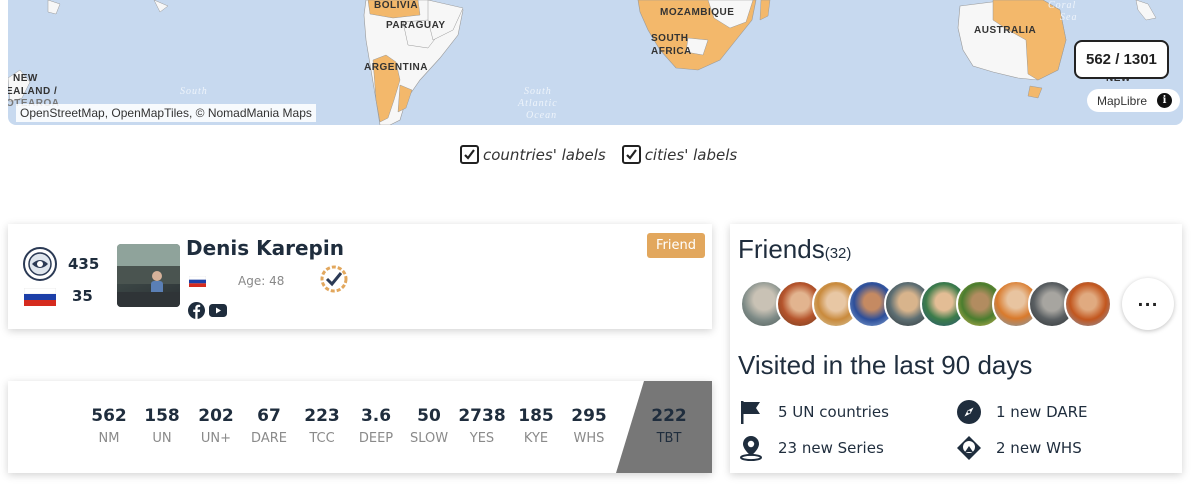 The height and width of the screenshot is (484, 1200). What do you see at coordinates (669, 416) in the screenshot?
I see `stat-tbt-value: 222` at bounding box center [669, 416].